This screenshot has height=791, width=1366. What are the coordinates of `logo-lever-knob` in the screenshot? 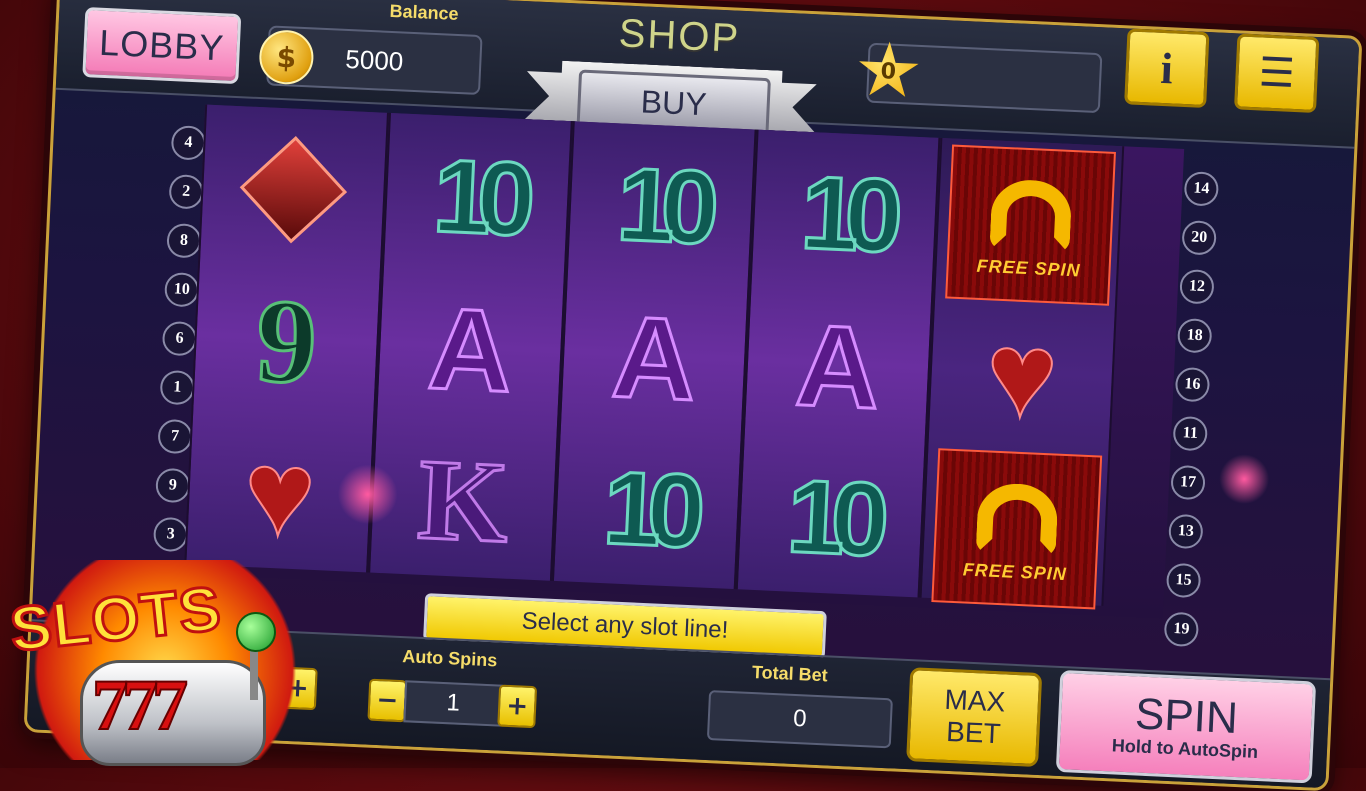 It's located at (256, 632).